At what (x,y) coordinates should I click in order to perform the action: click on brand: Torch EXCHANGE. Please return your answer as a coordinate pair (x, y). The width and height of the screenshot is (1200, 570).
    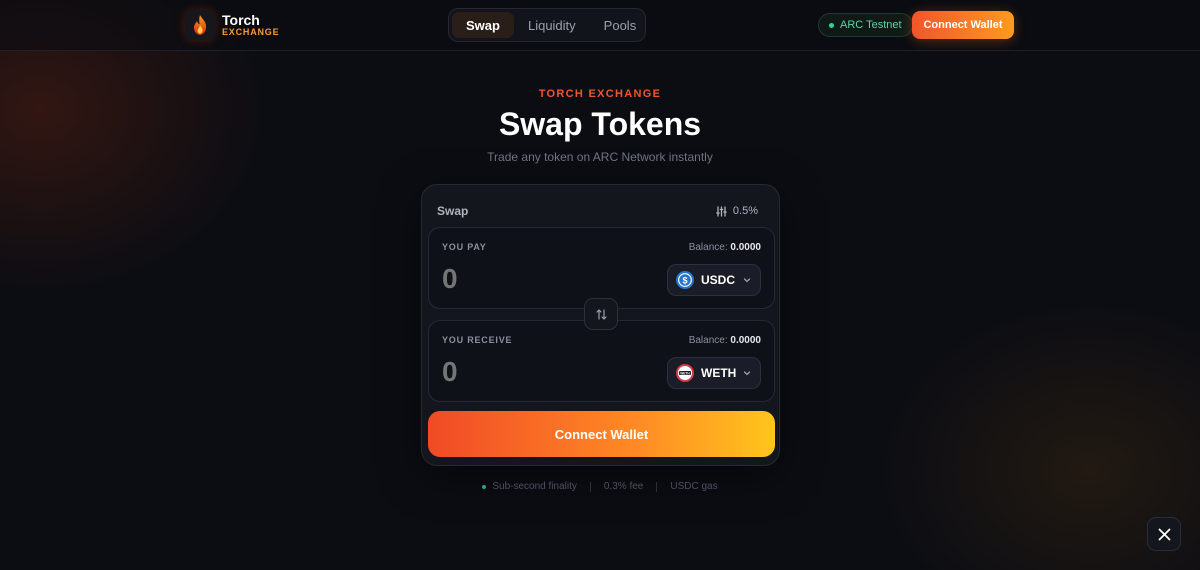
    Looking at the image, I should click on (232, 25).